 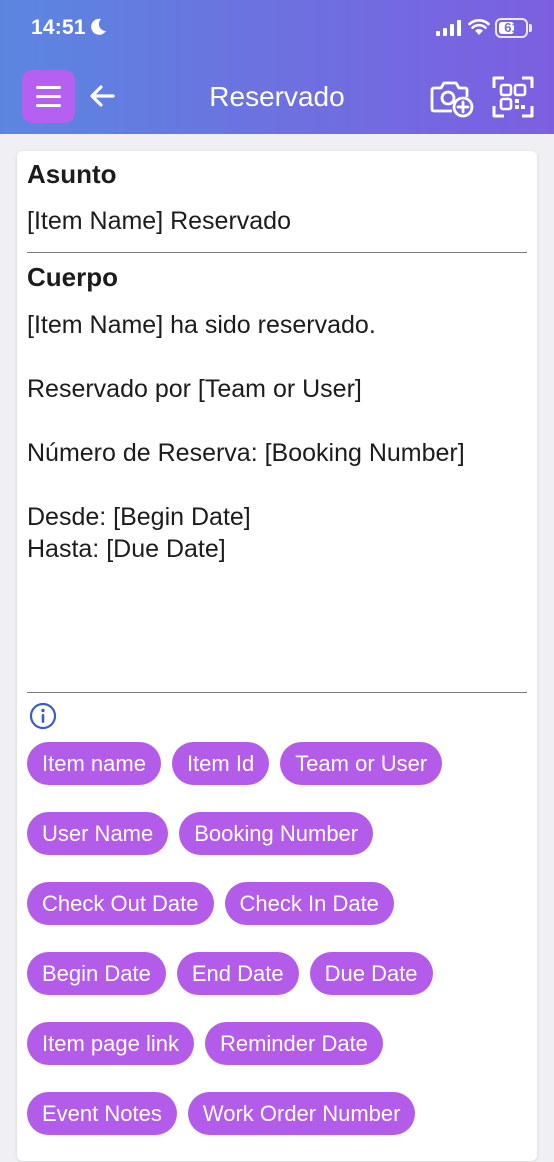 What do you see at coordinates (277, 252) in the screenshot?
I see `subject-divider` at bounding box center [277, 252].